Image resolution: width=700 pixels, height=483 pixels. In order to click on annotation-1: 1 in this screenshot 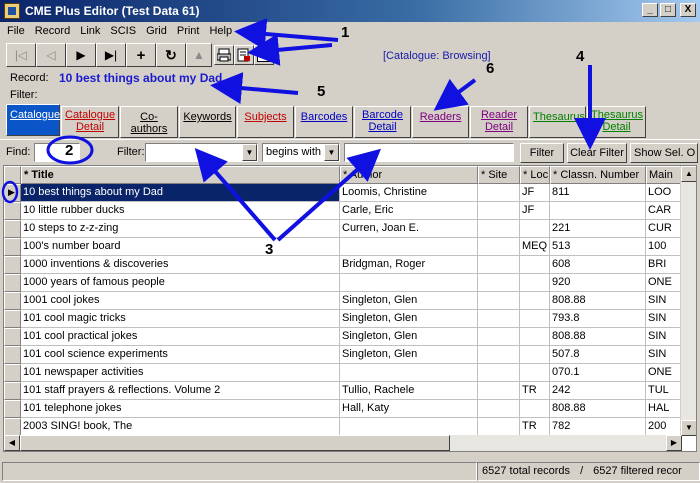, I will do `click(345, 32)`.